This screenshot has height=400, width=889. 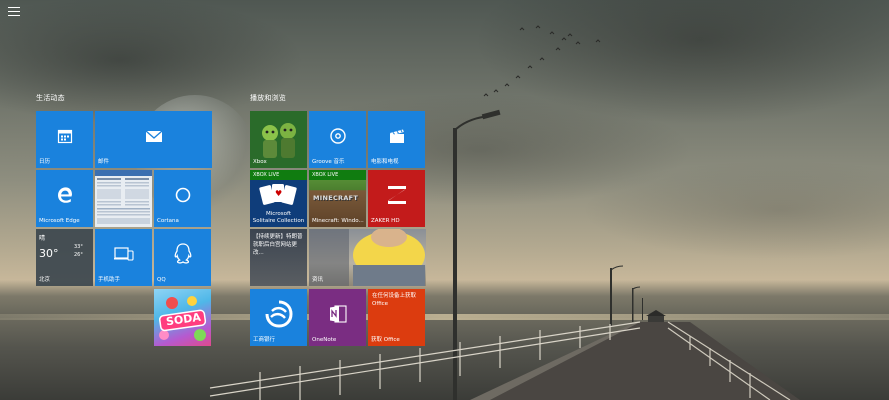 What do you see at coordinates (78, 255) in the screenshot?
I see `weather-low: 26°` at bounding box center [78, 255].